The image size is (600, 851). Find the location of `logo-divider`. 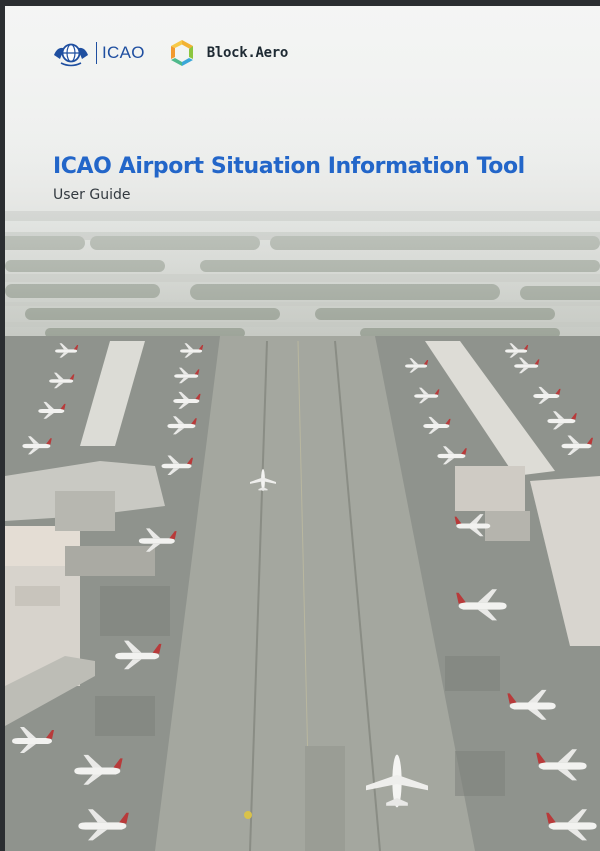

logo-divider is located at coordinates (96, 53).